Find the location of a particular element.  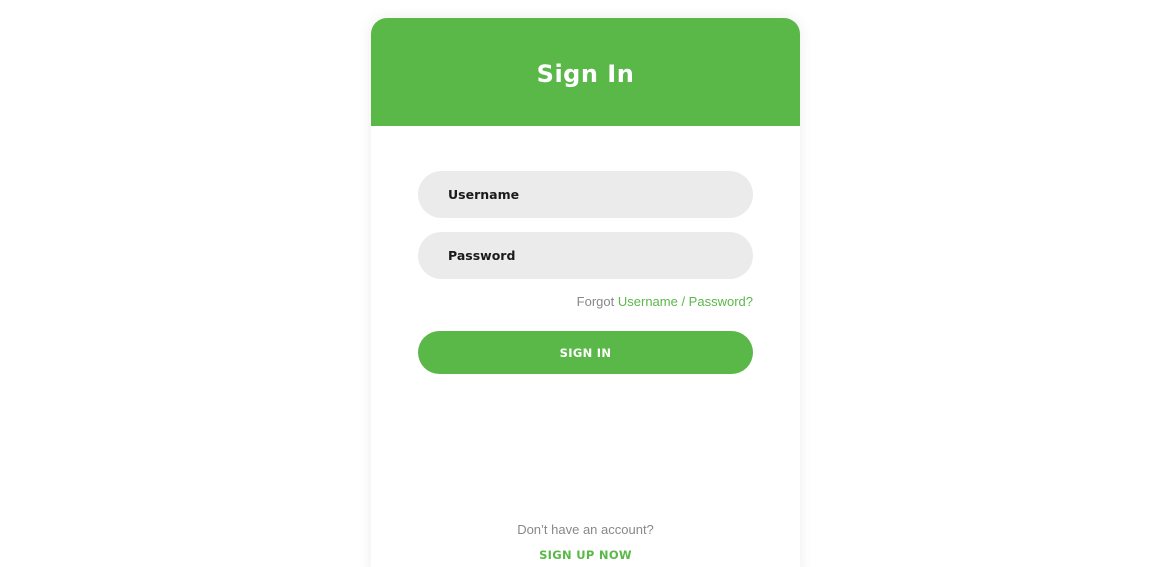

card-header: Sign In is located at coordinates (585, 72).